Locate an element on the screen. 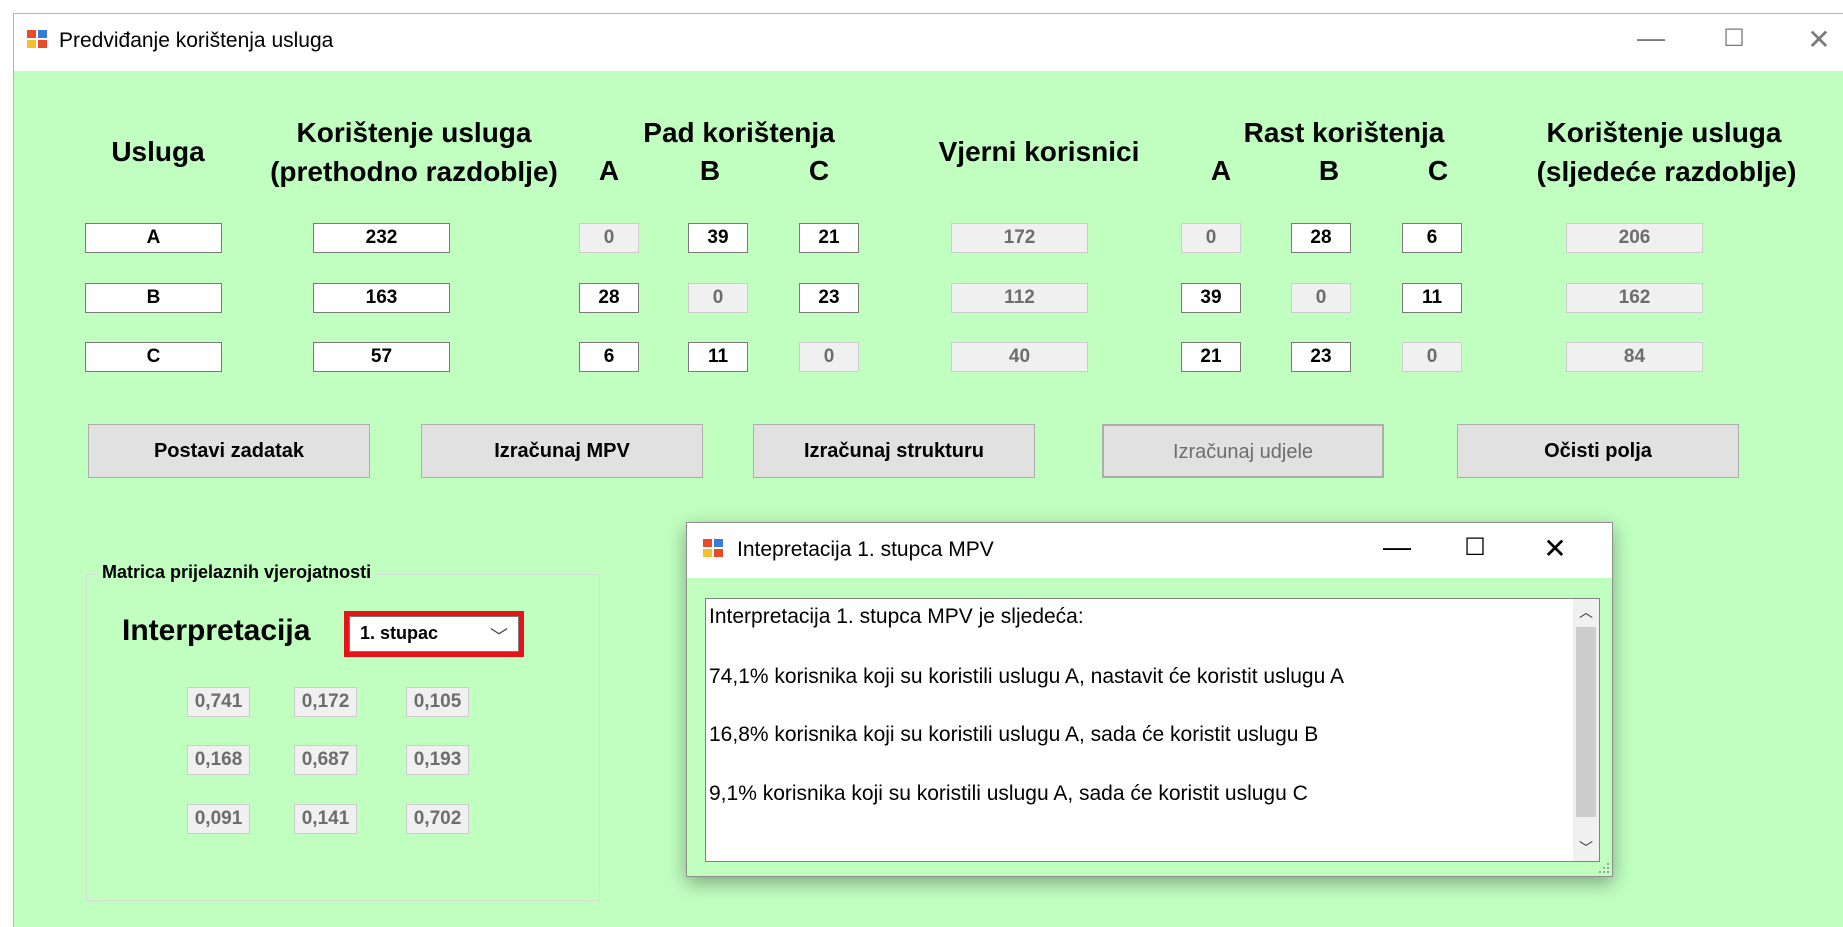 This screenshot has width=1843, height=927. prev-a-field: 232 is located at coordinates (381, 238).